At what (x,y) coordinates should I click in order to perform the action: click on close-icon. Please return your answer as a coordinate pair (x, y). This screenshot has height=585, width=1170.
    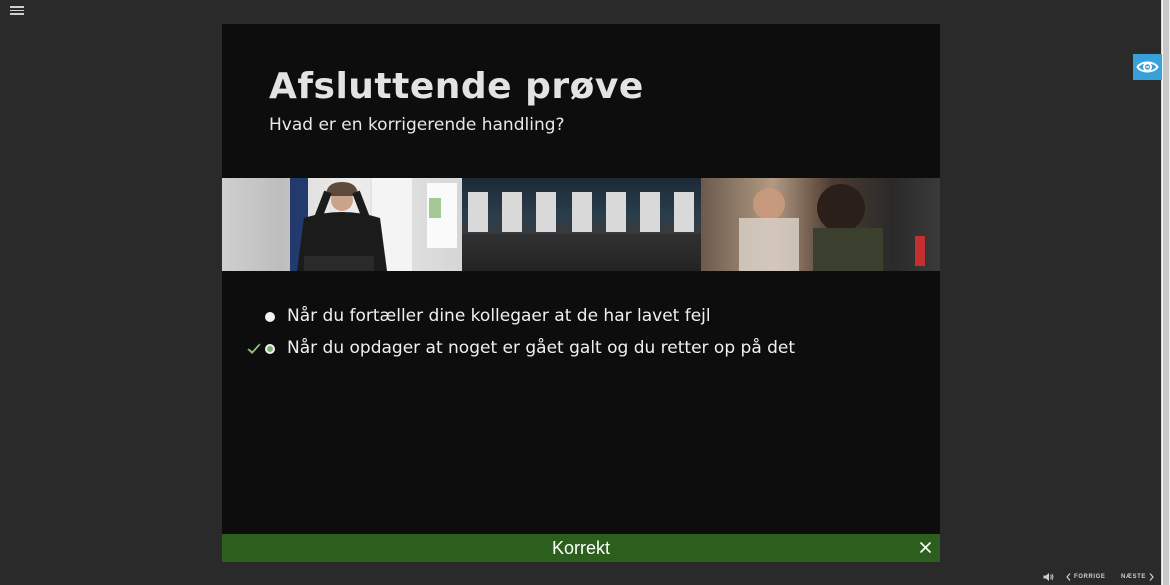
    Looking at the image, I should click on (925, 547).